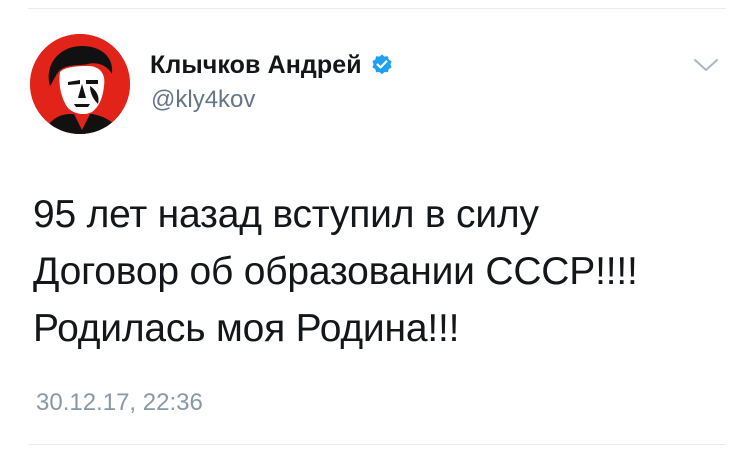  What do you see at coordinates (377, 444) in the screenshot?
I see `bottom-divider` at bounding box center [377, 444].